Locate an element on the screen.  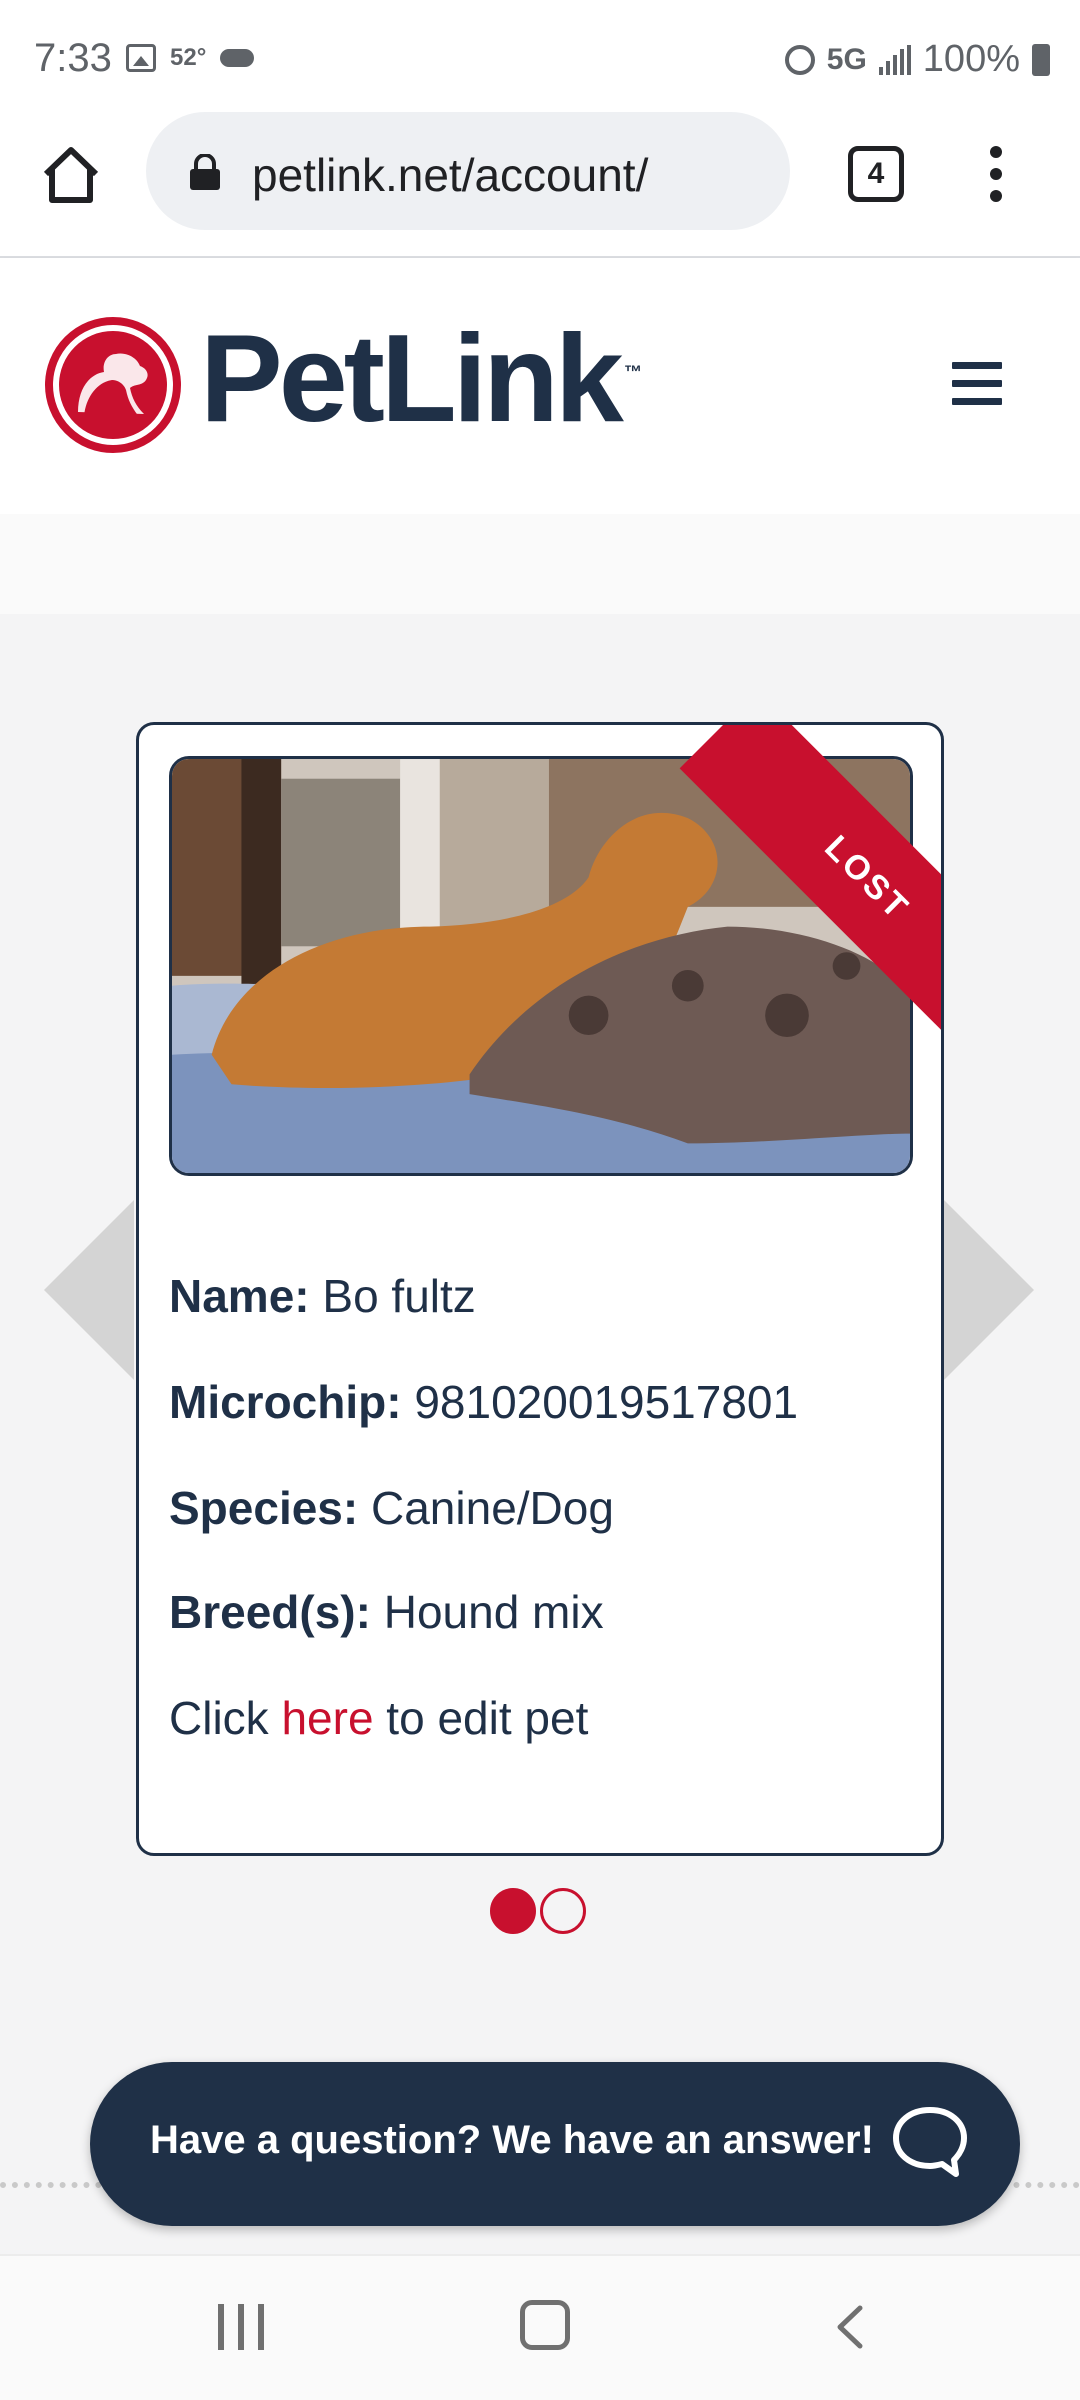
edit-pet-row: Click here to edit pet is located at coordinates (378, 1718).